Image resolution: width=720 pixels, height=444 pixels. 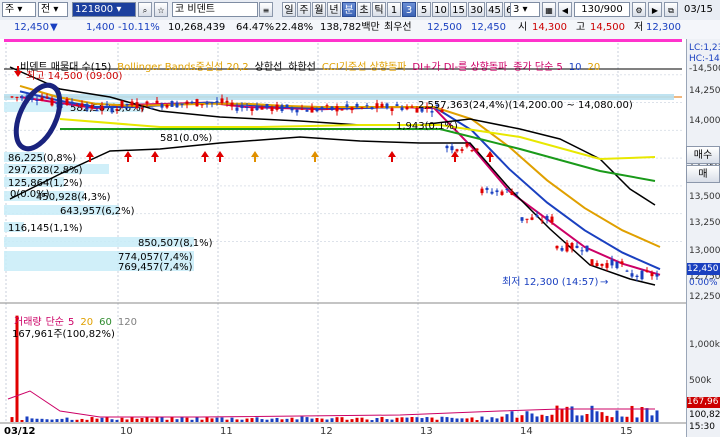 What do you see at coordinates (255, 27) in the screenshot?
I see `volume-ratio: 64.47%` at bounding box center [255, 27].